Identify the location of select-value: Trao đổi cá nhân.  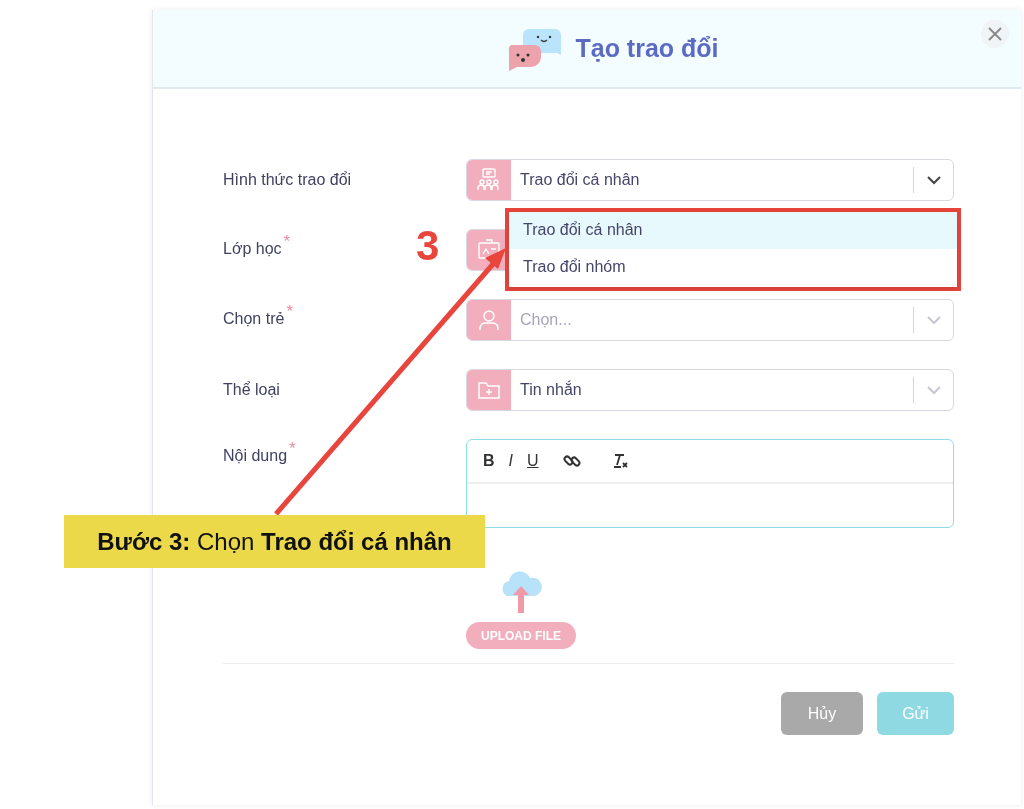
(580, 180).